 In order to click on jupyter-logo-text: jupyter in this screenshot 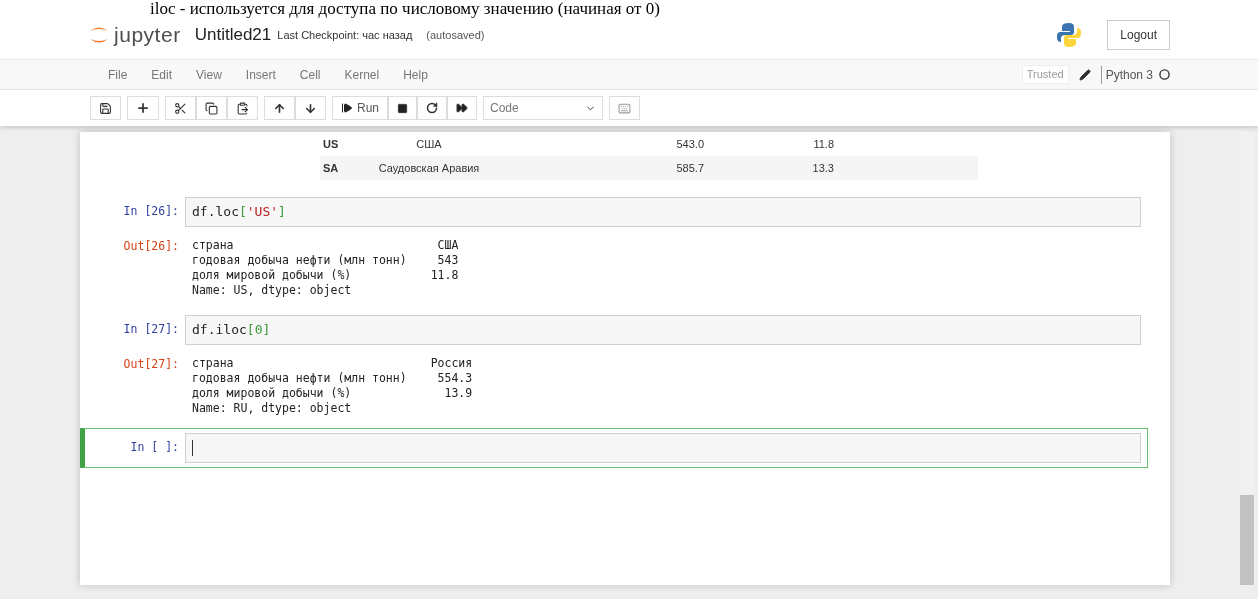, I will do `click(147, 35)`.